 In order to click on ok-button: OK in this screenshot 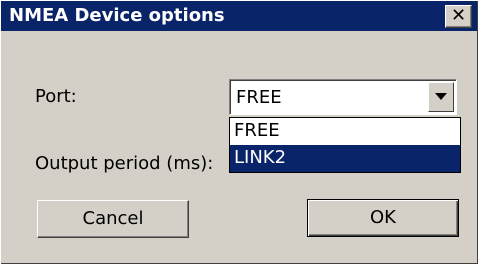, I will do `click(383, 218)`.